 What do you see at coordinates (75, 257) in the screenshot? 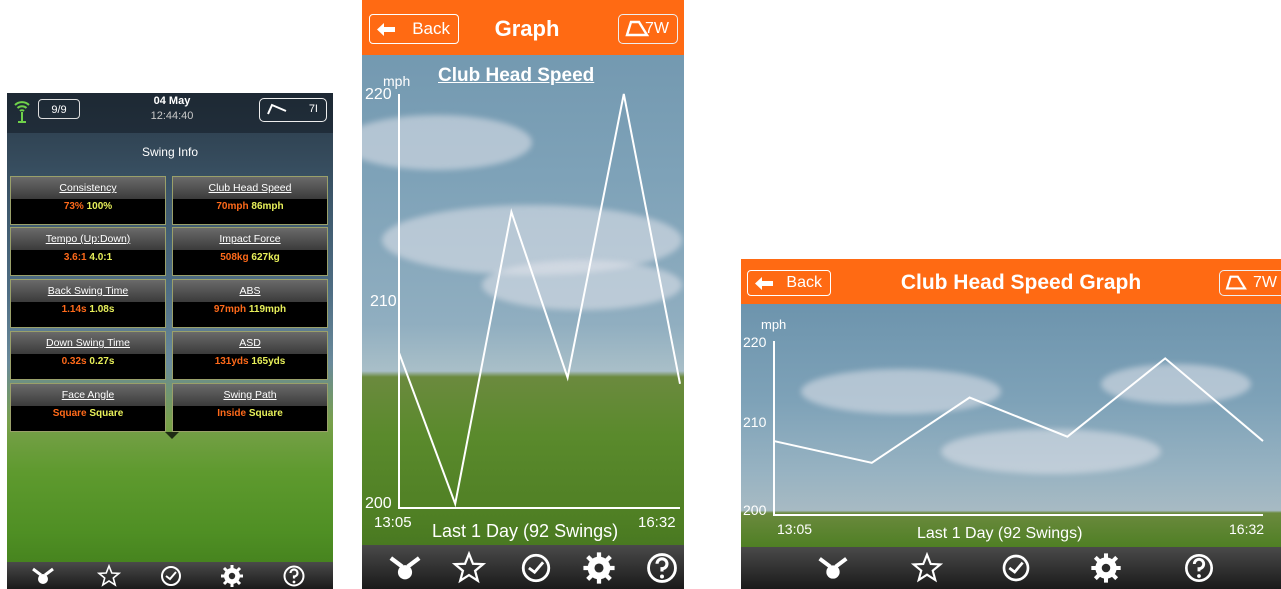
I see `stat-value-current: 3.6:1` at bounding box center [75, 257].